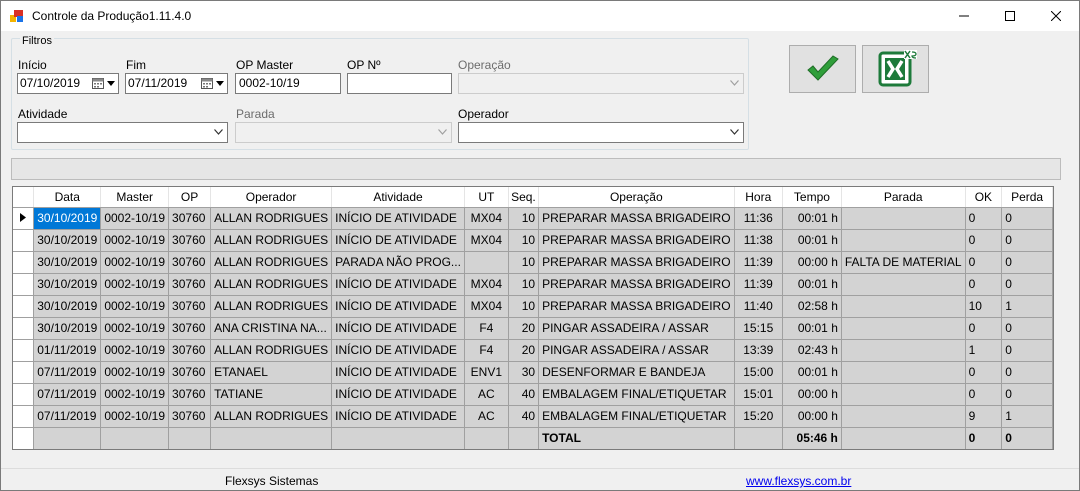  I want to click on op-master-input: 0002-10/19, so click(288, 83).